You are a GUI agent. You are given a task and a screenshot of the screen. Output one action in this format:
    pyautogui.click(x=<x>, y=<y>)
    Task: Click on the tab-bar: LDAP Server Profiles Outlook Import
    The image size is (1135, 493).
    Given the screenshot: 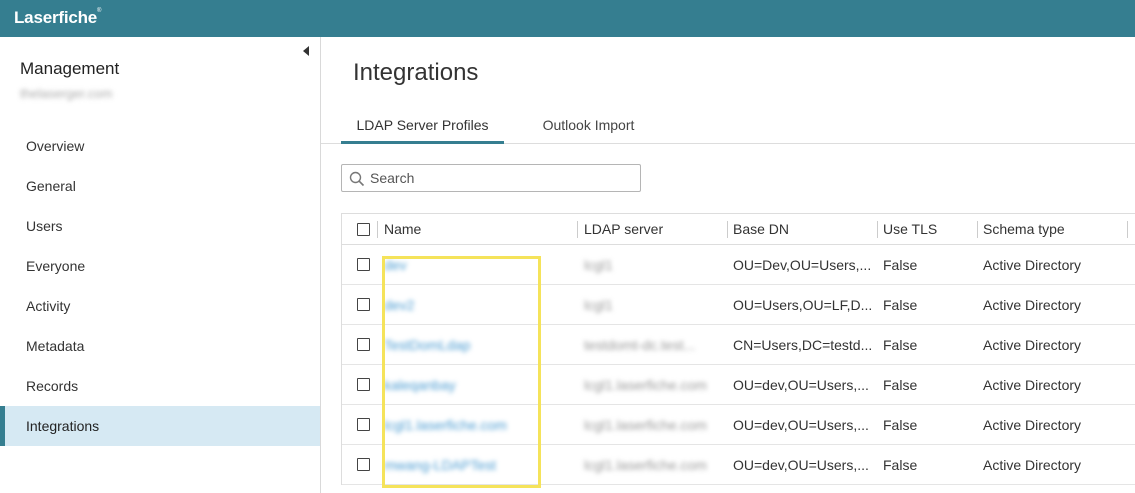 What is the action you would take?
    pyautogui.click(x=728, y=129)
    